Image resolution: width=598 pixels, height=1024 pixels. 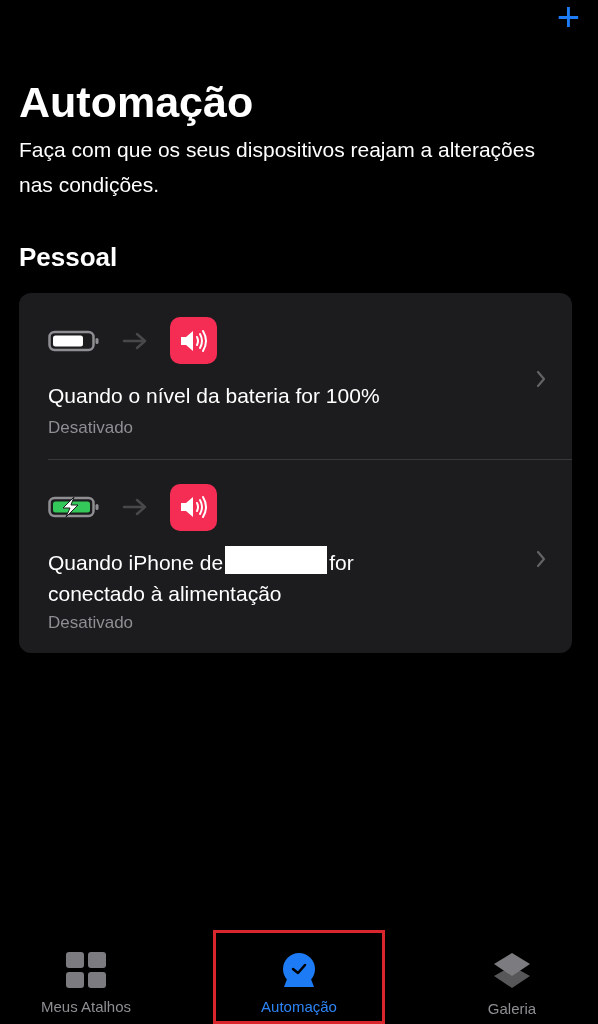 I want to click on automation-title: Quando iPhone de, so click(x=136, y=562).